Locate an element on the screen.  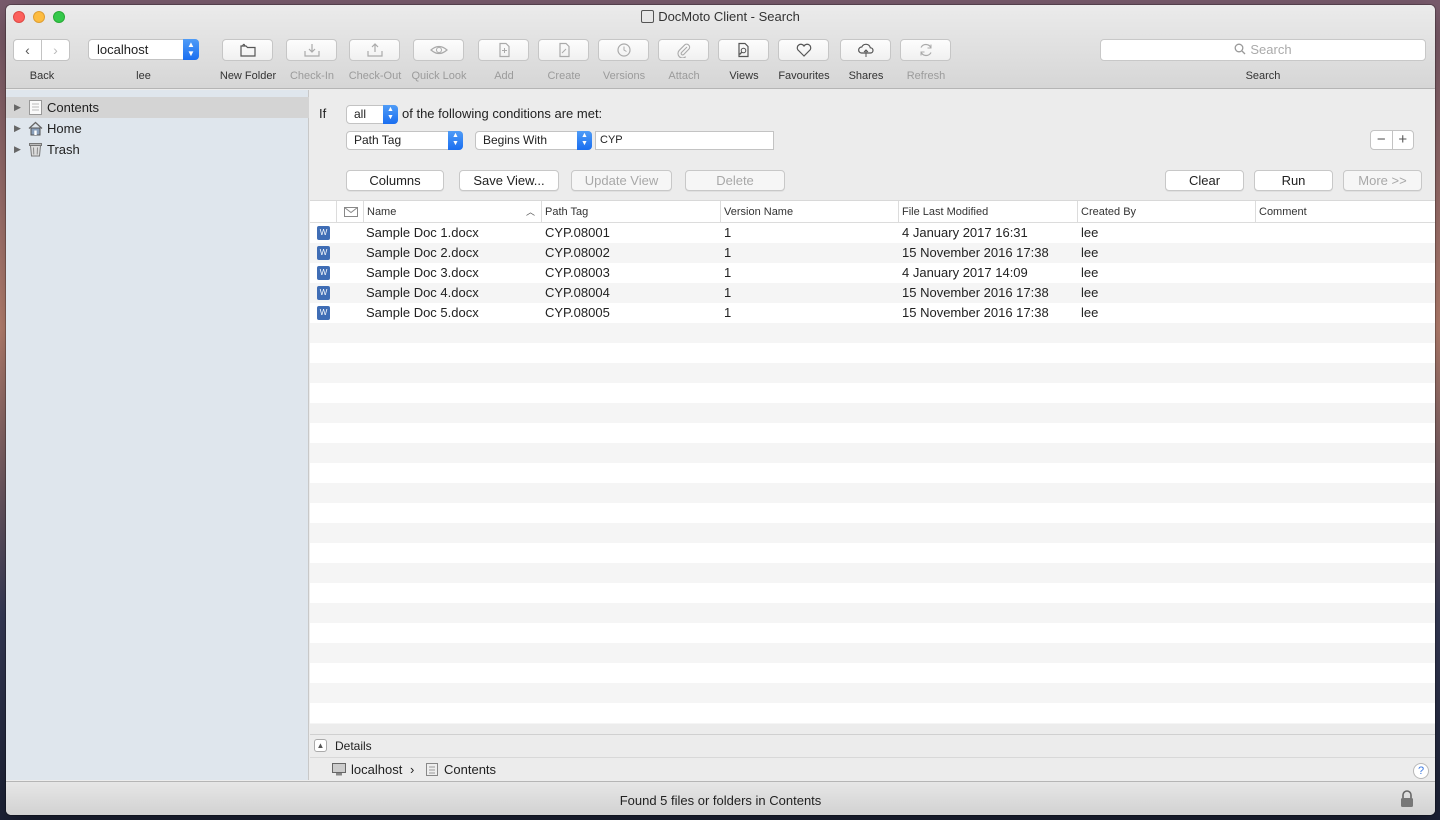
eye-icon is located at coordinates (438, 50).